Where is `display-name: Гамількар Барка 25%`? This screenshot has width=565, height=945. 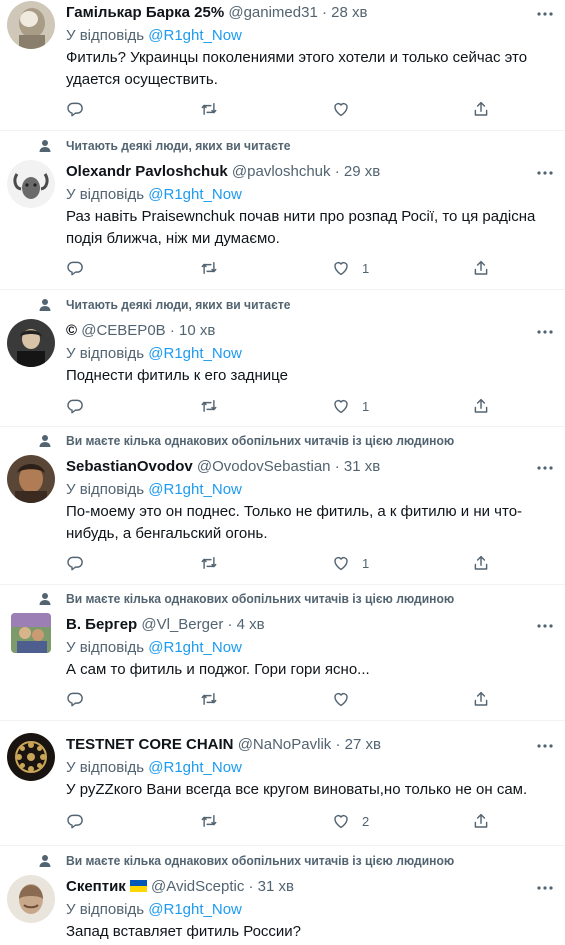
display-name: Гамількар Барка 25% is located at coordinates (145, 12).